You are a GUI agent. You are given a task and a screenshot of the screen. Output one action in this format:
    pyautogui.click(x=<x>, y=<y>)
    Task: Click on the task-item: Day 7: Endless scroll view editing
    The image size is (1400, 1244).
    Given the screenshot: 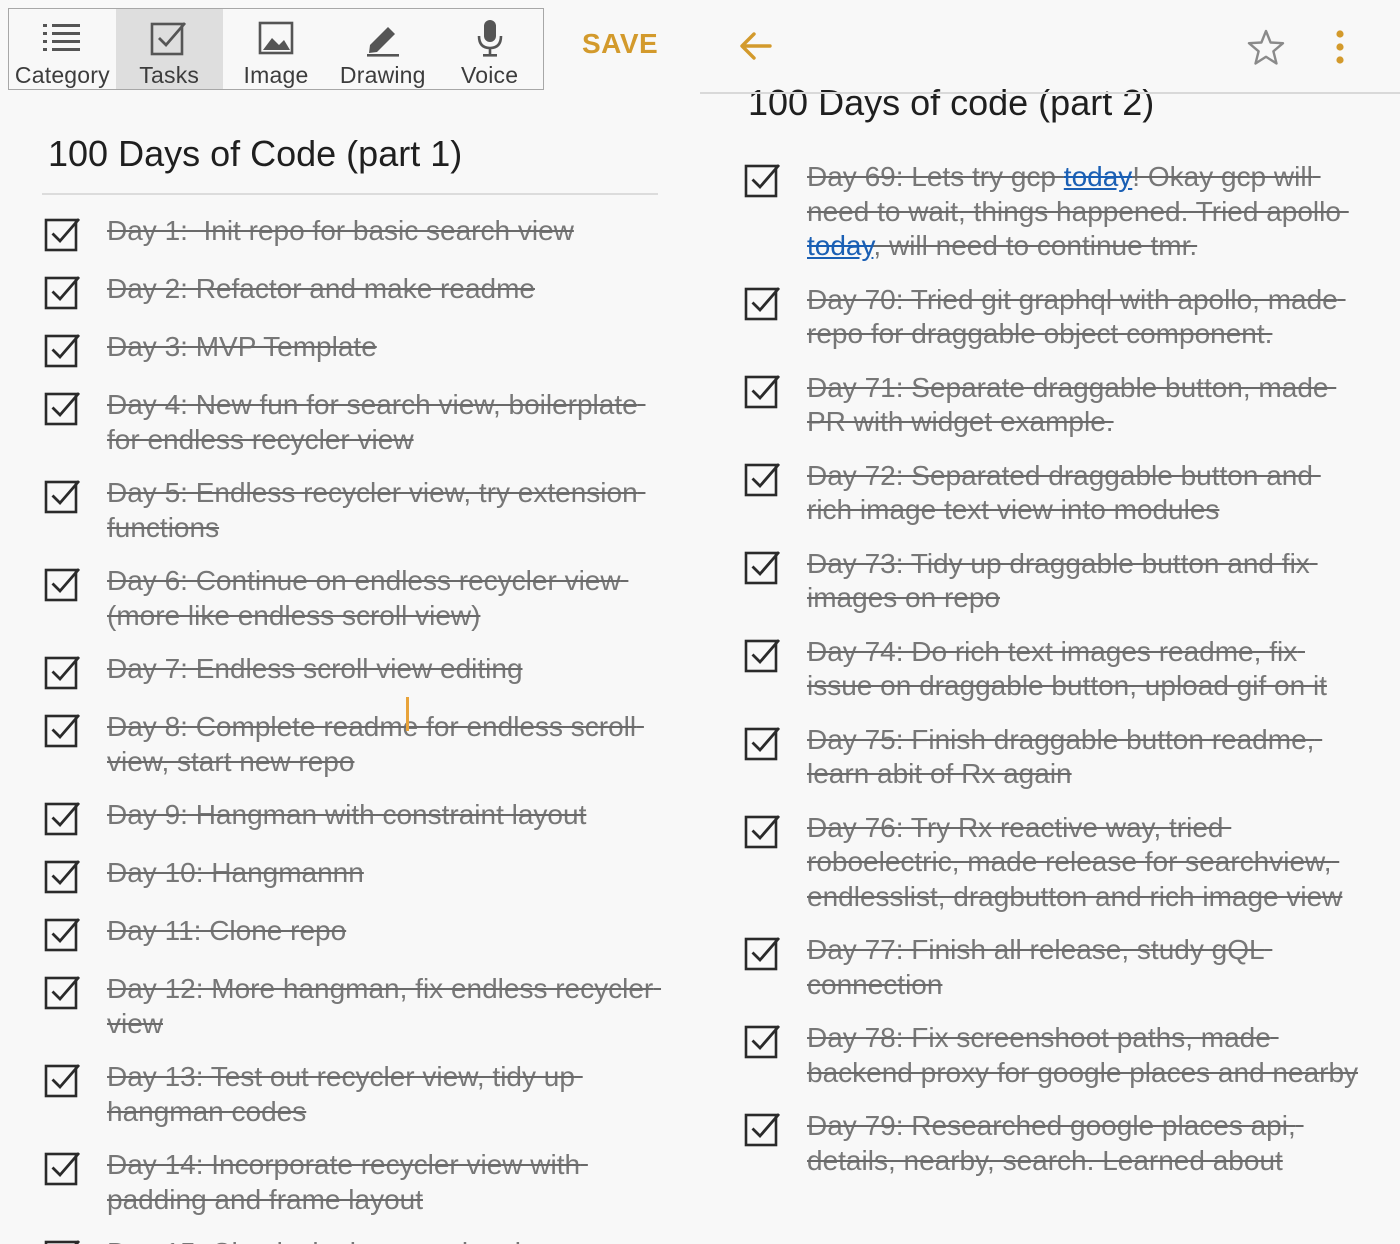 What is the action you would take?
    pyautogui.click(x=354, y=671)
    